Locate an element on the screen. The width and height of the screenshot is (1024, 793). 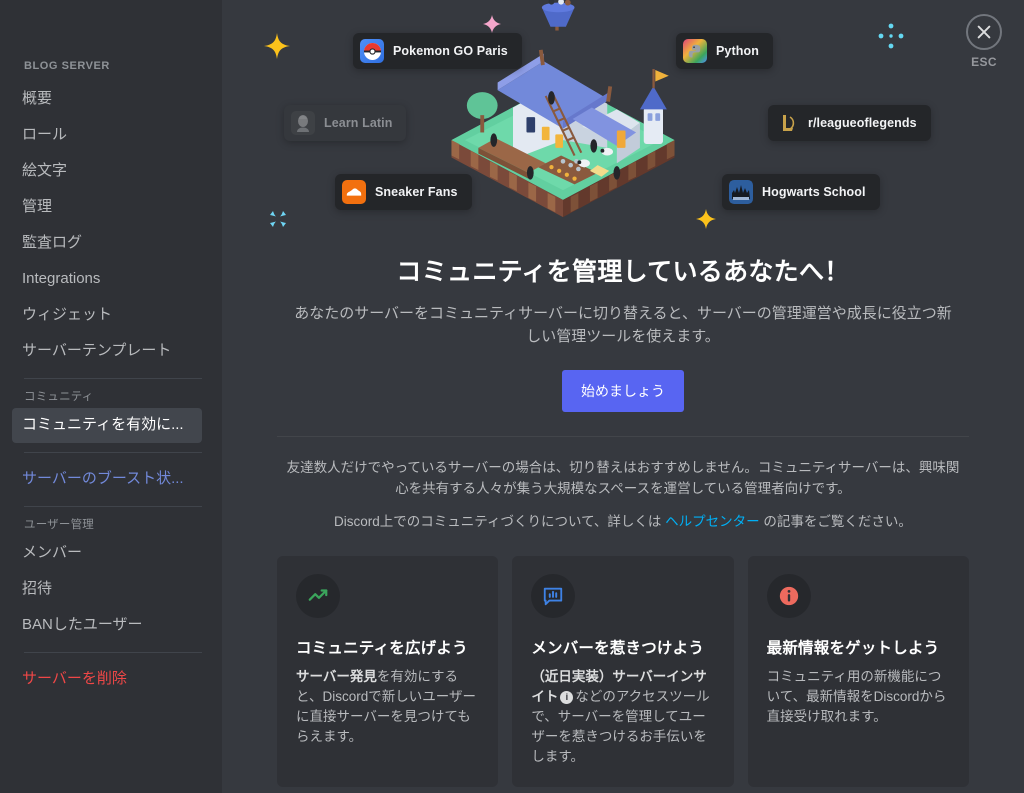
pill-label: Pokemon GO Paris is located at coordinates (450, 51).